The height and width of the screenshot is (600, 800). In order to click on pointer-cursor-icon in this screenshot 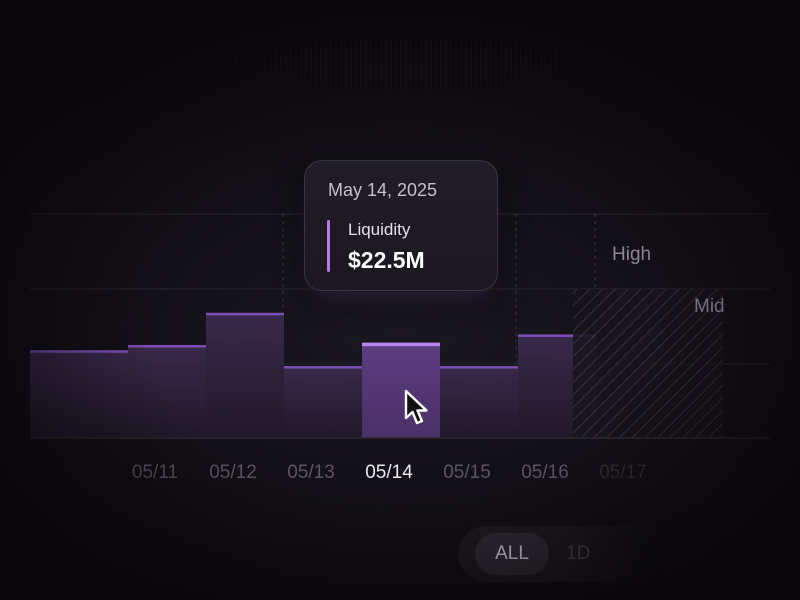, I will do `click(416, 407)`.